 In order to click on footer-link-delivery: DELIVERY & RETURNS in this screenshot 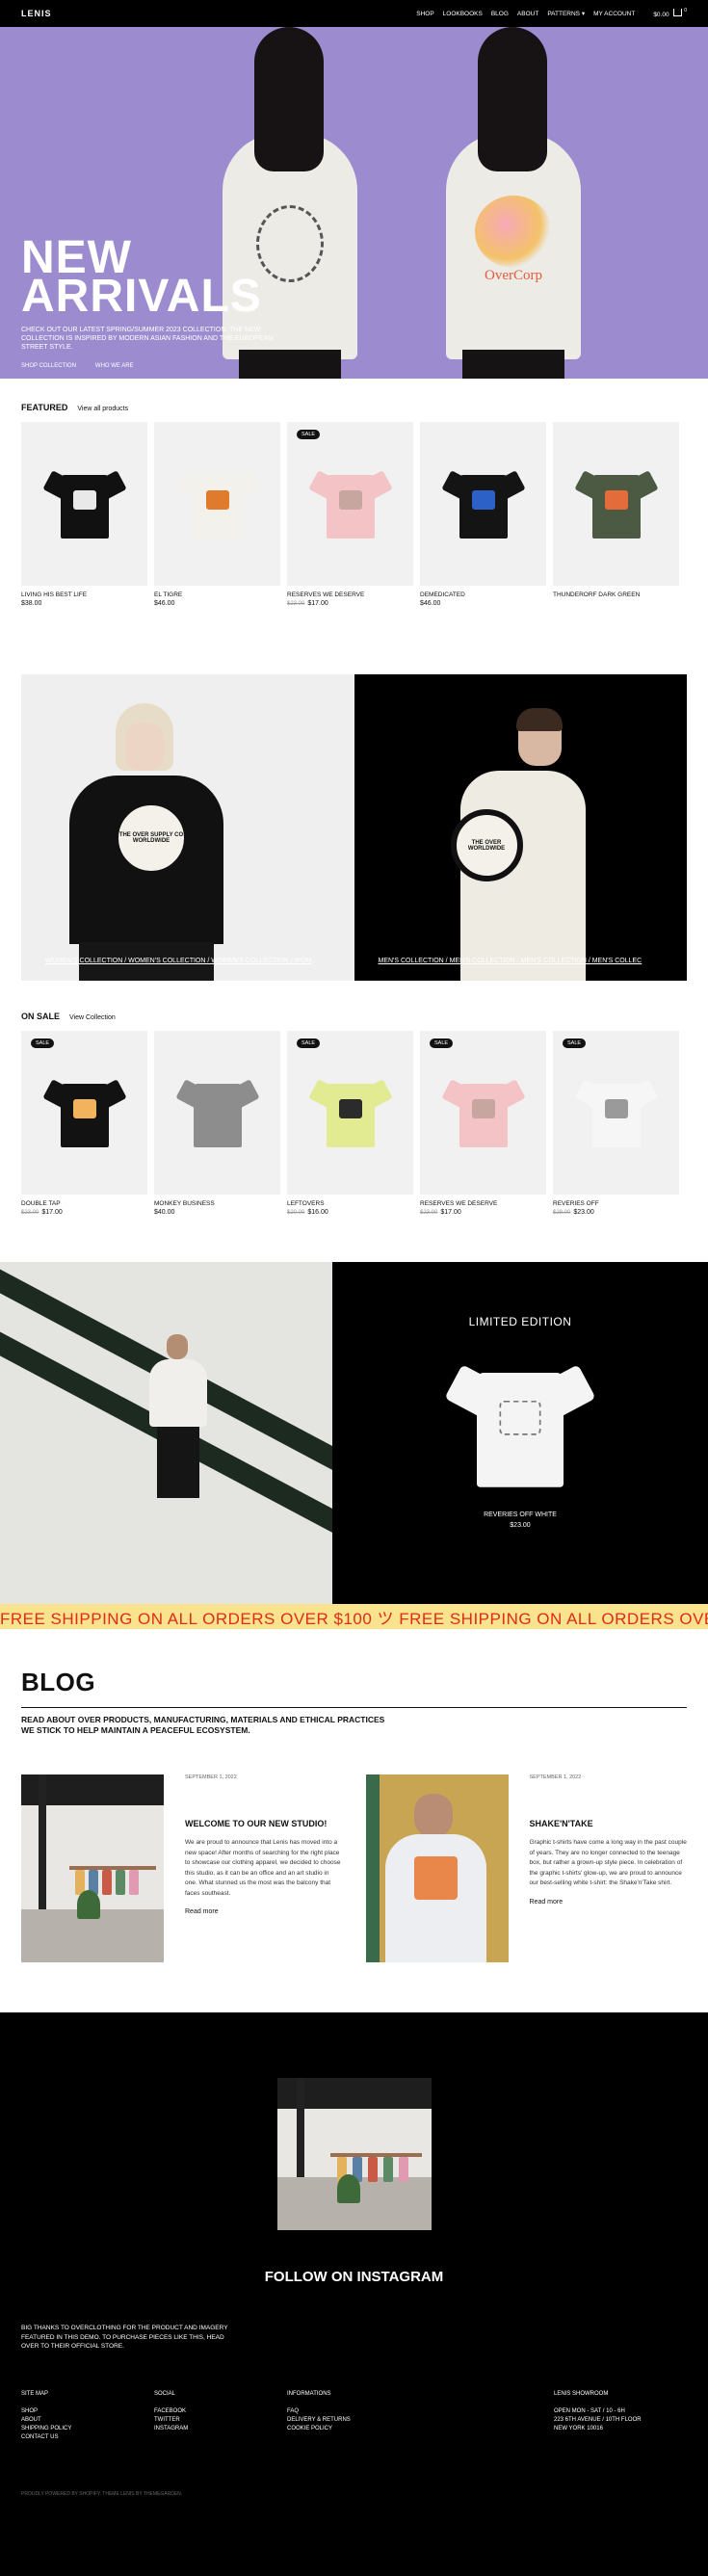, I will do `click(353, 2421)`.